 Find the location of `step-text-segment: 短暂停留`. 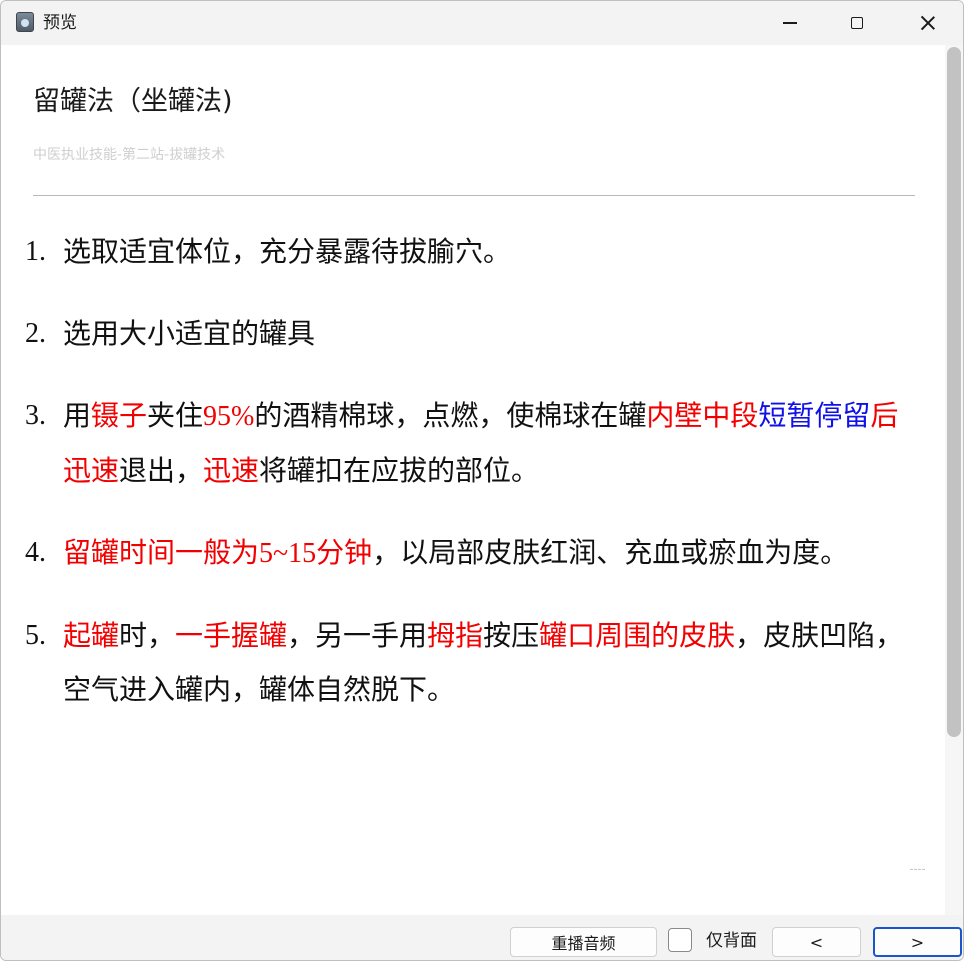

step-text-segment: 短暂停留 is located at coordinates (814, 415).